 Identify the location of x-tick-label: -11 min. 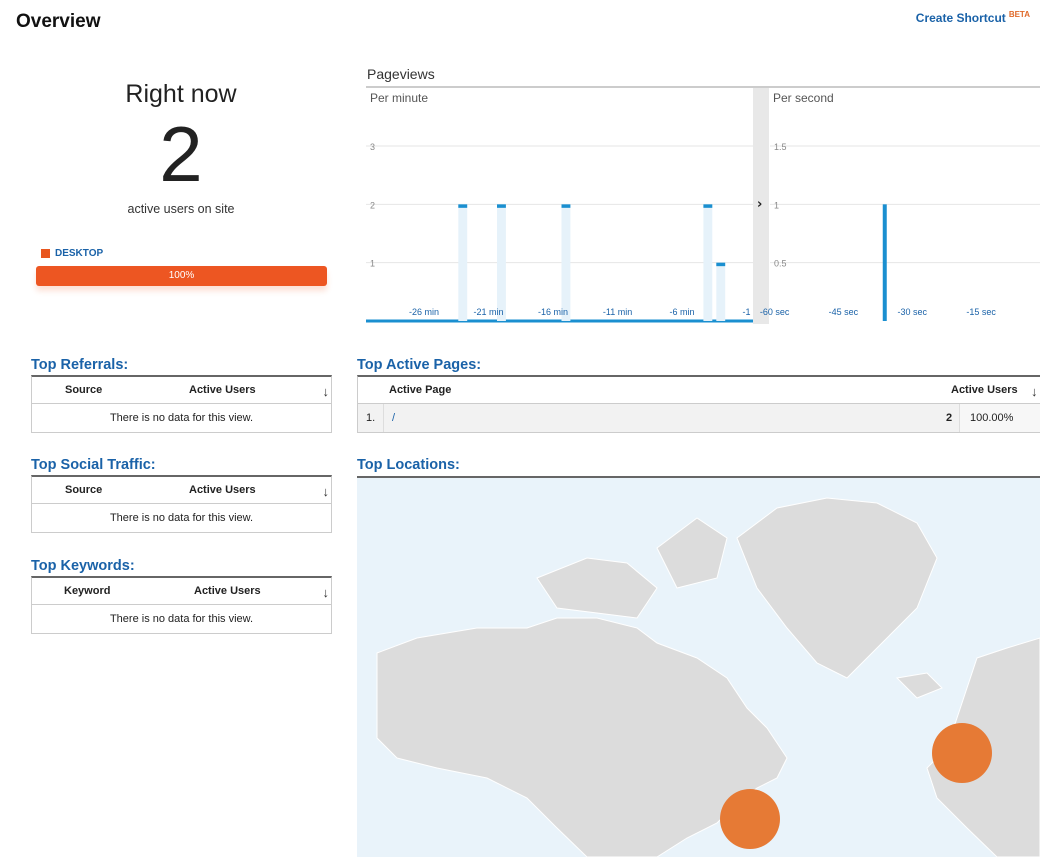
(617, 312).